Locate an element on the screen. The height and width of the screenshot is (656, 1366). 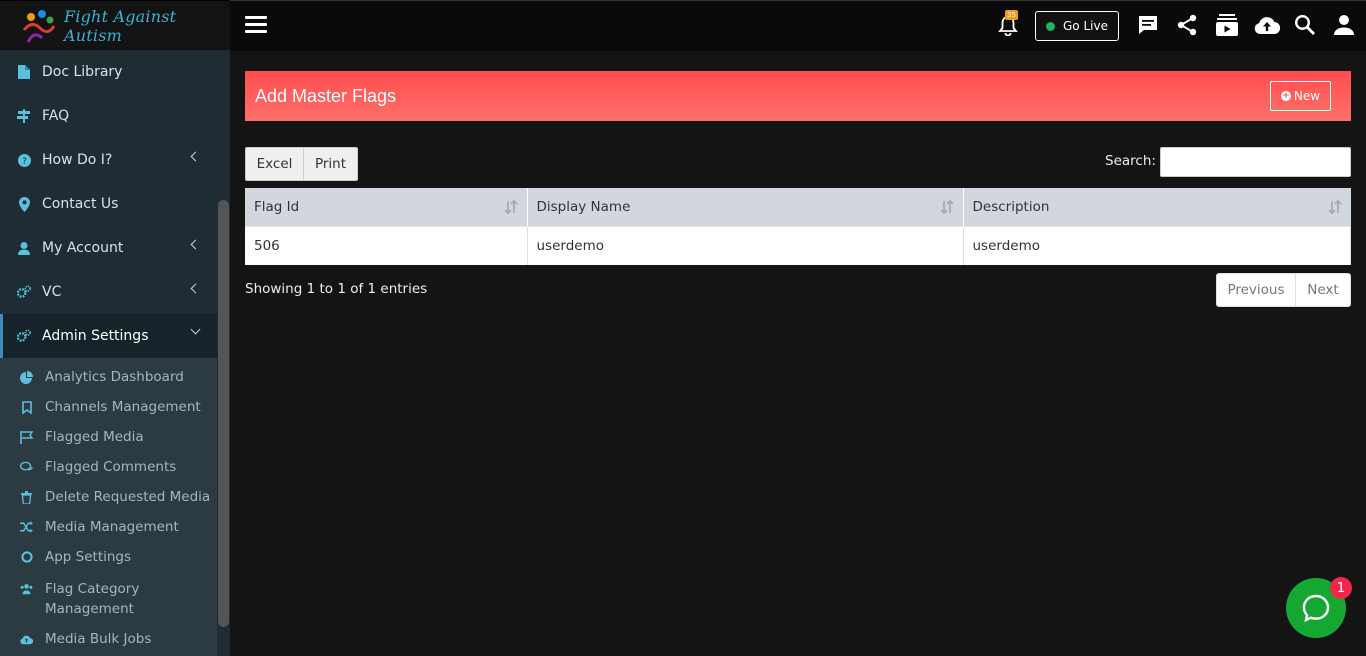
share-icon is located at coordinates (1188, 26).